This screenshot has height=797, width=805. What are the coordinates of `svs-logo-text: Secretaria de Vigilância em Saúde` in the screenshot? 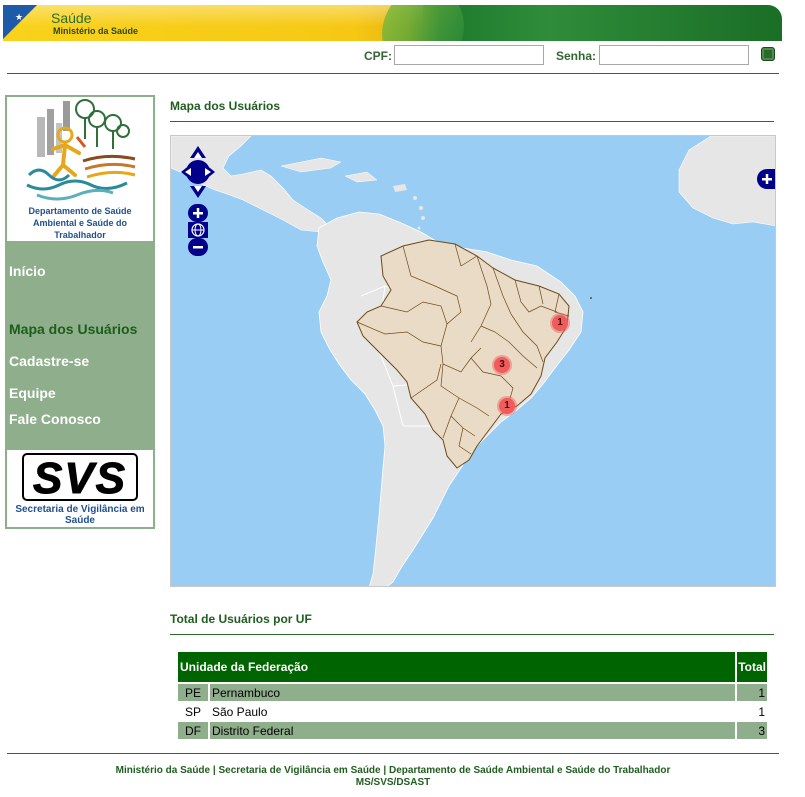 It's located at (80, 515).